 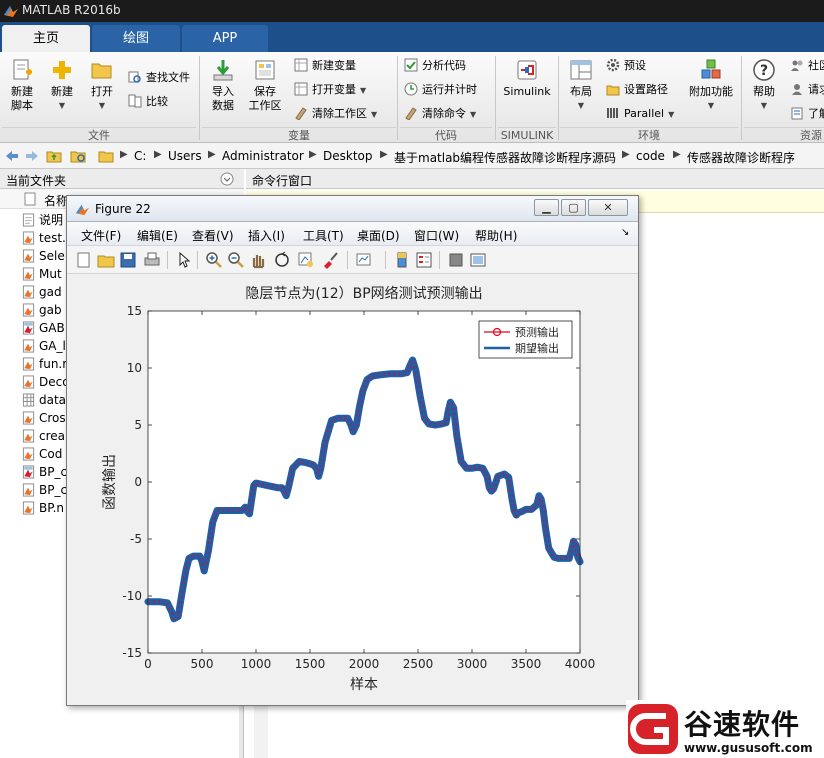 What do you see at coordinates (505, 157) in the screenshot?
I see `breadcrumb-project: 基于matlab编程传感器故障诊断程序源码` at bounding box center [505, 157].